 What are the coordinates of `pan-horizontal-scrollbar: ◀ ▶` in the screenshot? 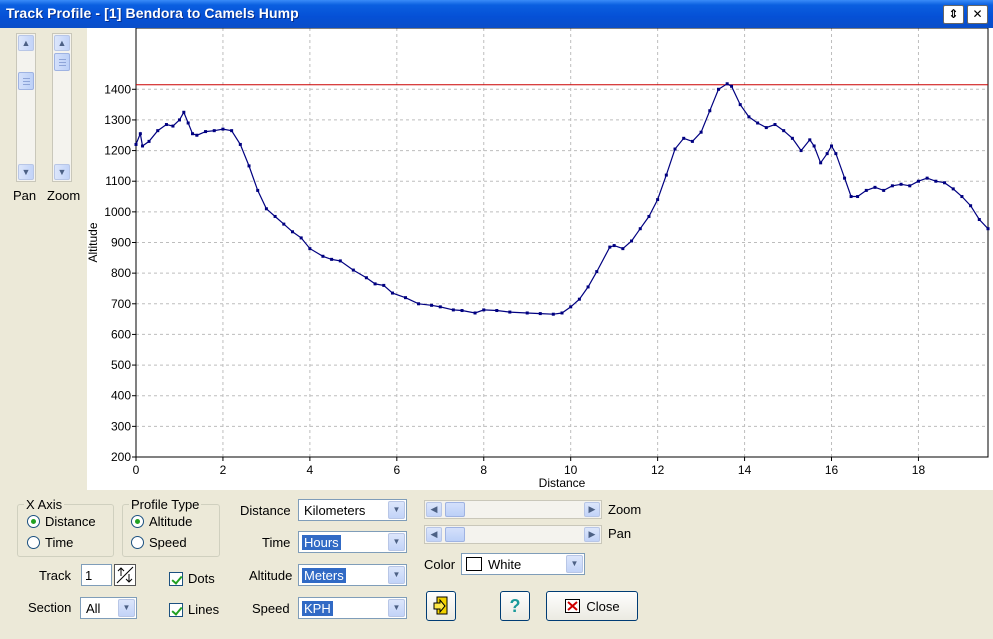 It's located at (513, 534).